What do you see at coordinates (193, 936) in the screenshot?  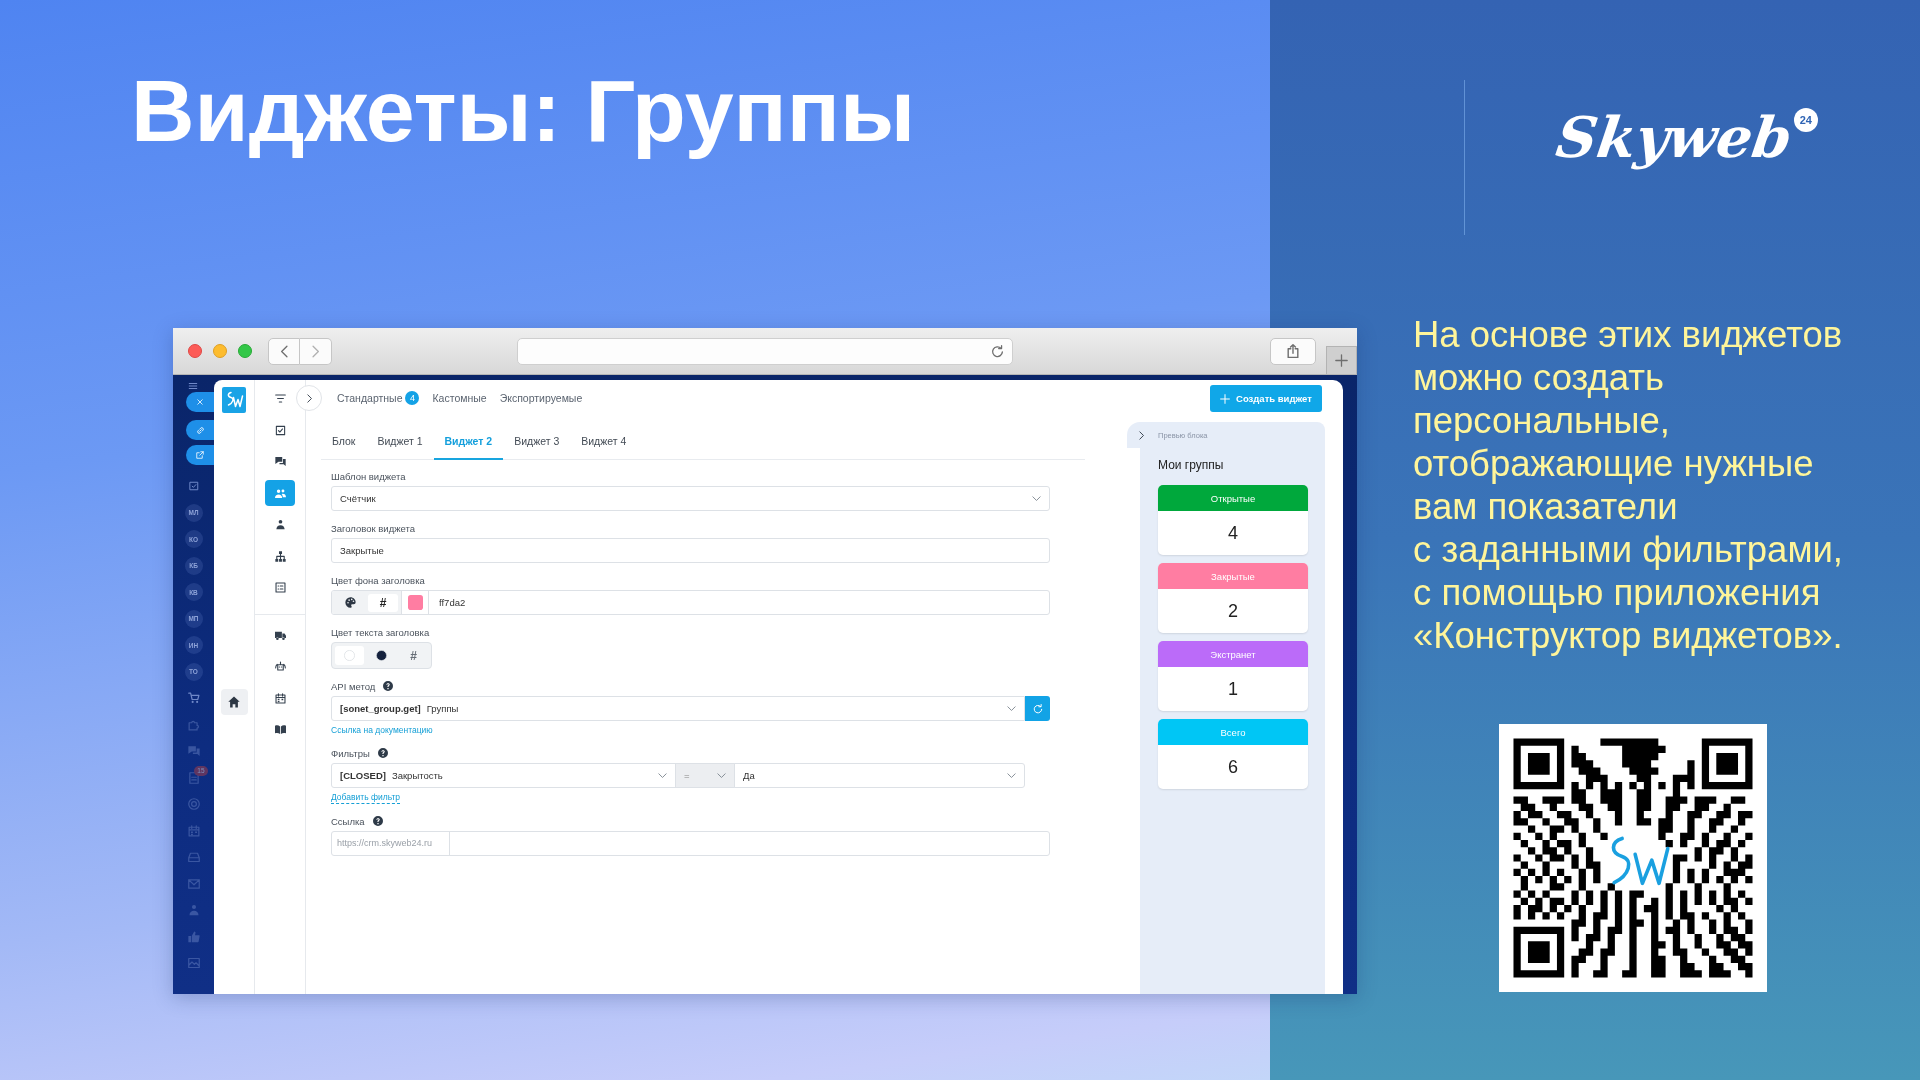 I see `thumbs-up-icon` at bounding box center [193, 936].